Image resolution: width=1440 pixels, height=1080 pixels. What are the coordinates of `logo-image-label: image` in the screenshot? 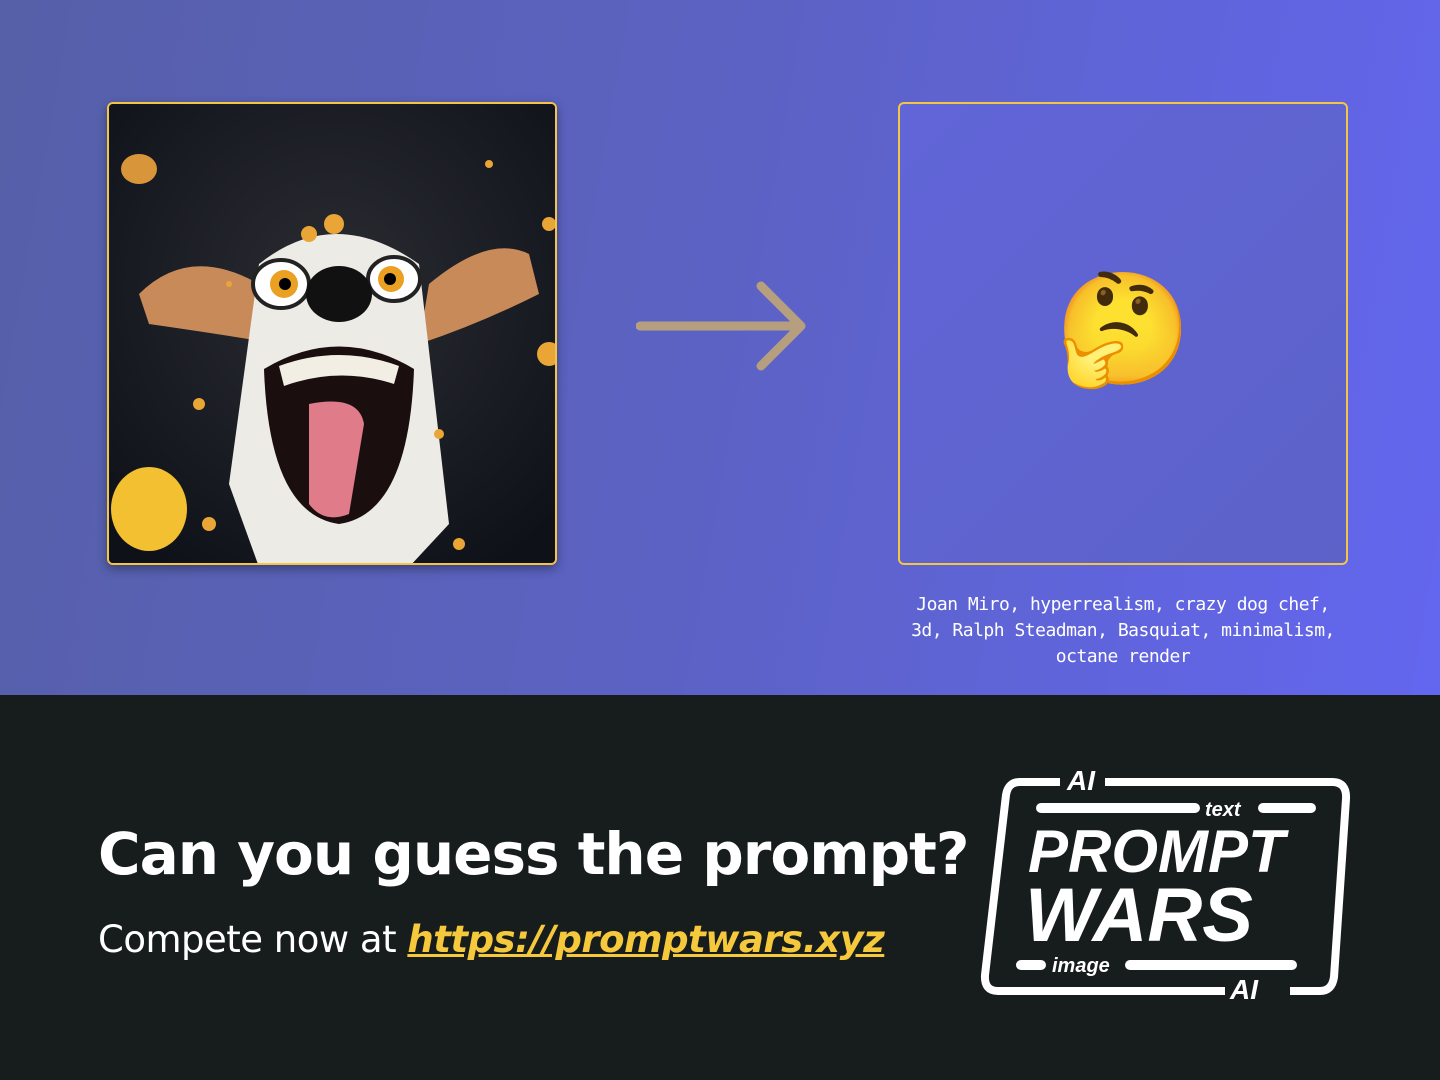 It's located at (1081, 966).